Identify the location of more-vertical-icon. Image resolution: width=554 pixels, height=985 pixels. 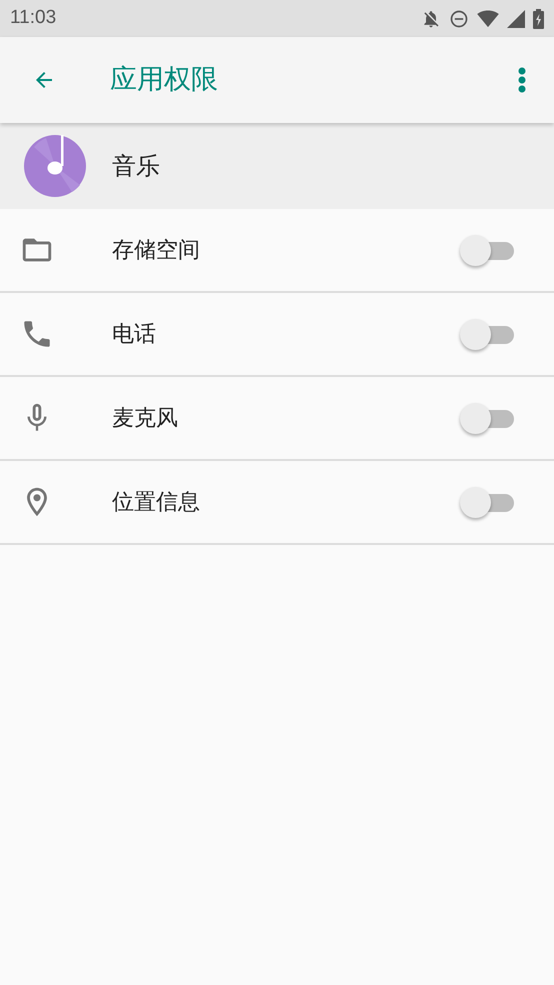
(522, 80).